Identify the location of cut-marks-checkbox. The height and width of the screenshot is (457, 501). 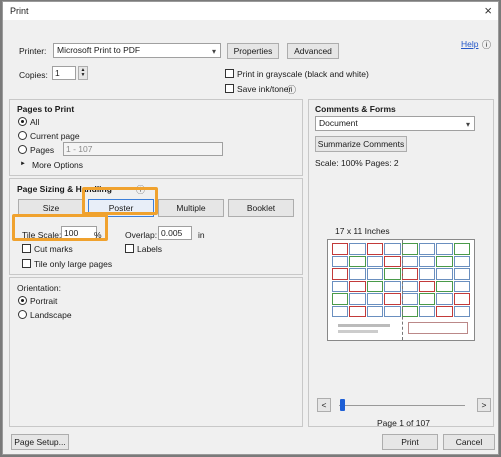
(26, 248).